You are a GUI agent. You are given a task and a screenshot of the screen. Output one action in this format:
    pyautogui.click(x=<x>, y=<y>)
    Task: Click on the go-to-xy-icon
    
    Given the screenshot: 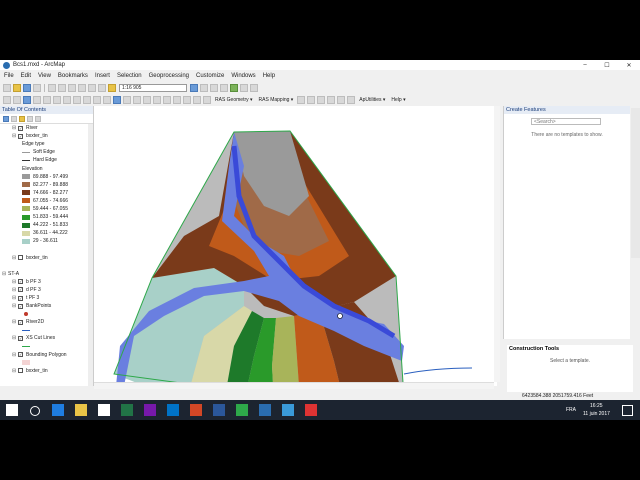 What is the action you would take?
    pyautogui.click(x=177, y=99)
    